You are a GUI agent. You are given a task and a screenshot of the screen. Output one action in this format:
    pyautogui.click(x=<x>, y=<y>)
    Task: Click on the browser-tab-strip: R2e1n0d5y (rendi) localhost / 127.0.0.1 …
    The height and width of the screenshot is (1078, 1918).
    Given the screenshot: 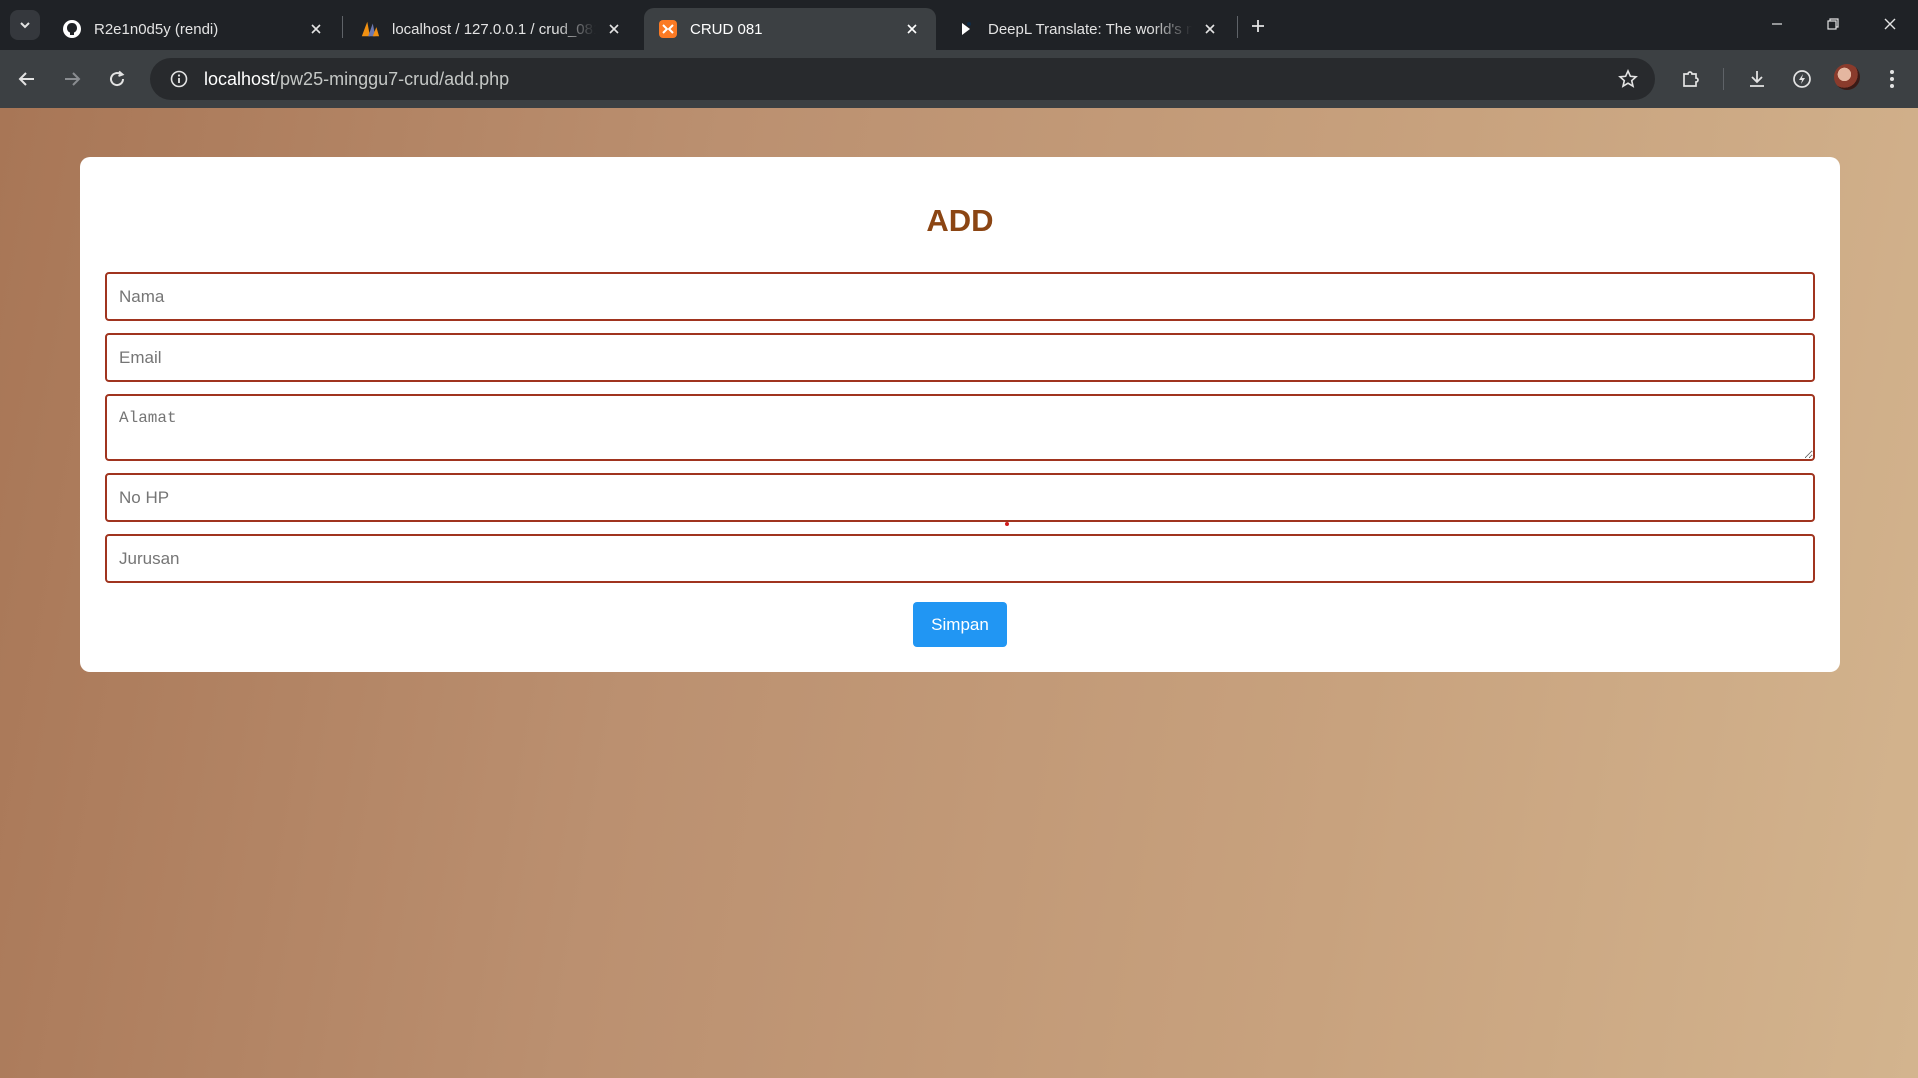 What is the action you would take?
    pyautogui.click(x=959, y=25)
    